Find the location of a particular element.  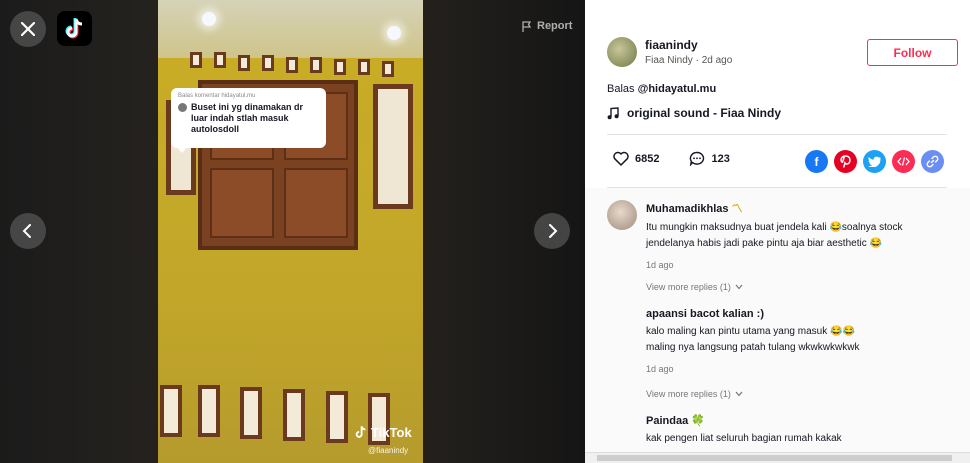

facebook-share-icon: f is located at coordinates (816, 161).